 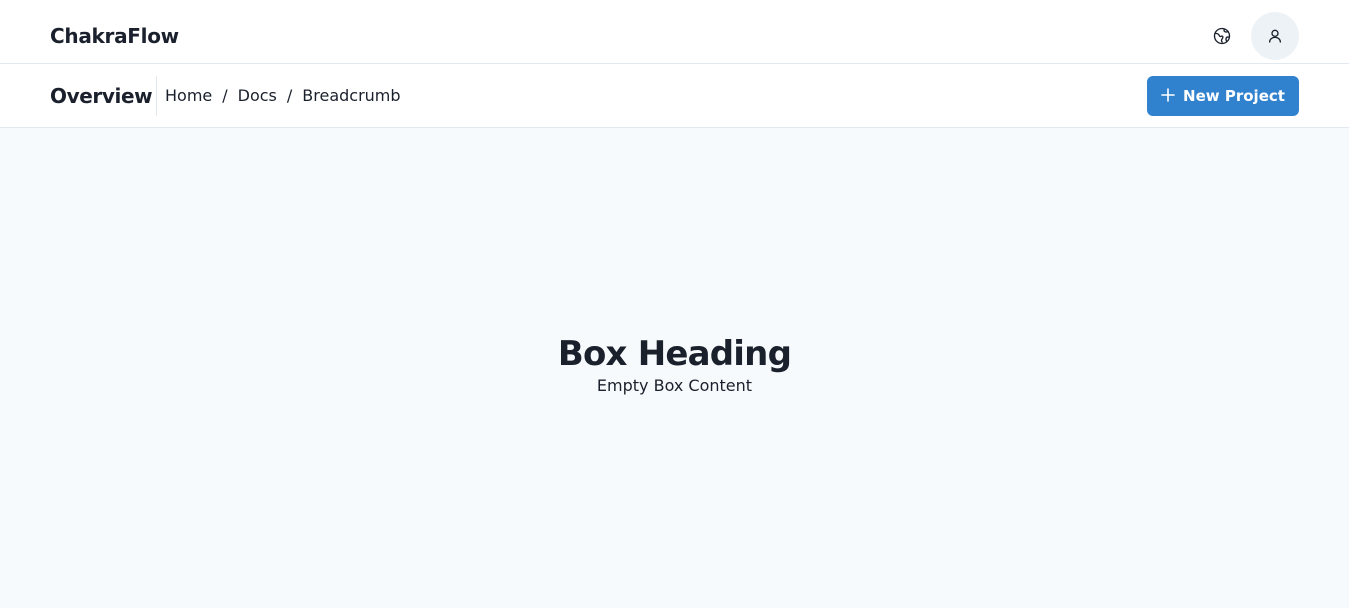 I want to click on brand-logo: ChakraFlow, so click(x=114, y=36).